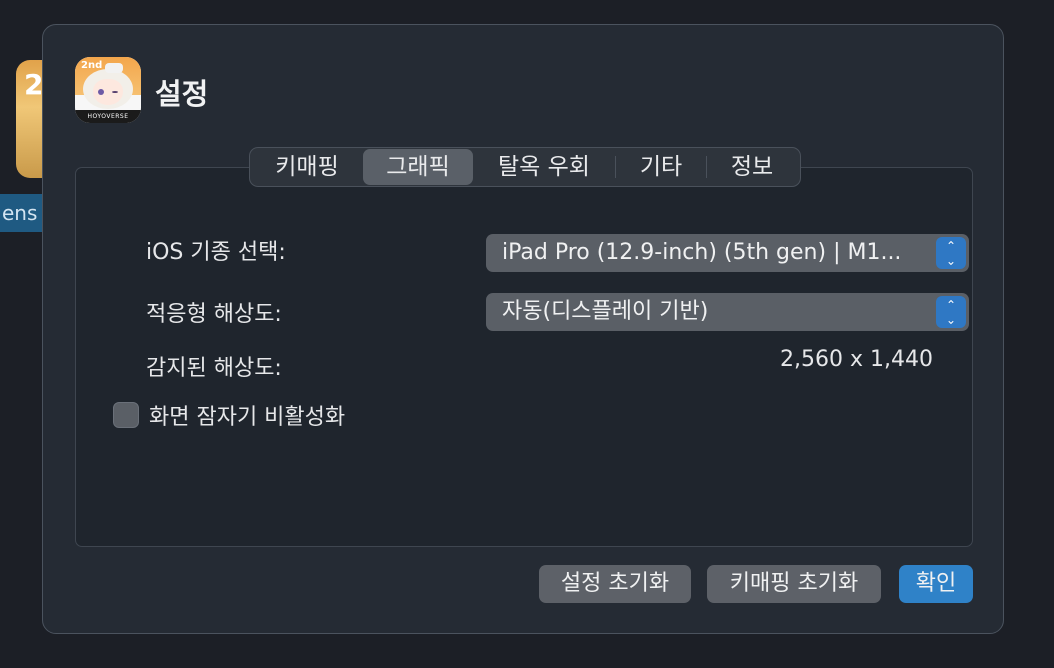 The width and height of the screenshot is (1054, 668). What do you see at coordinates (126, 415) in the screenshot?
I see `disable-screen-lock-checkbox` at bounding box center [126, 415].